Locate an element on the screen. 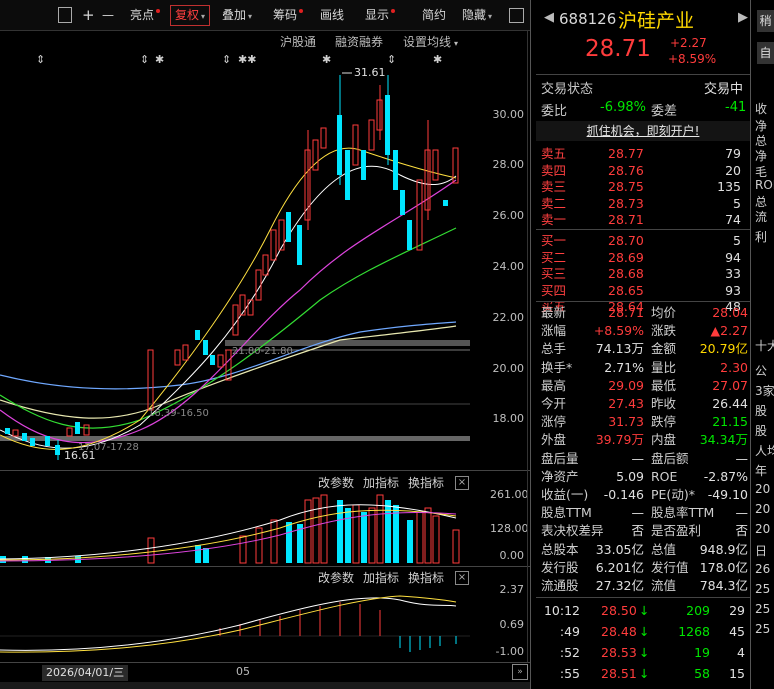 The height and width of the screenshot is (689, 774). quote-label: 涨跌 is located at coordinates (664, 331).